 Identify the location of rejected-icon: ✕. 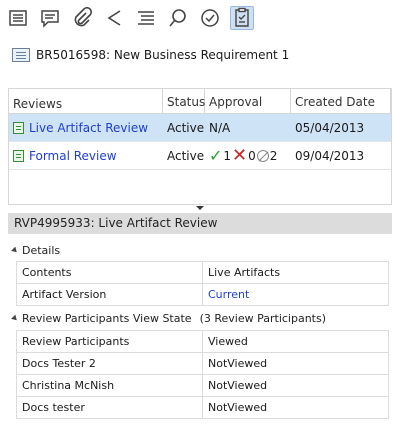
(240, 155).